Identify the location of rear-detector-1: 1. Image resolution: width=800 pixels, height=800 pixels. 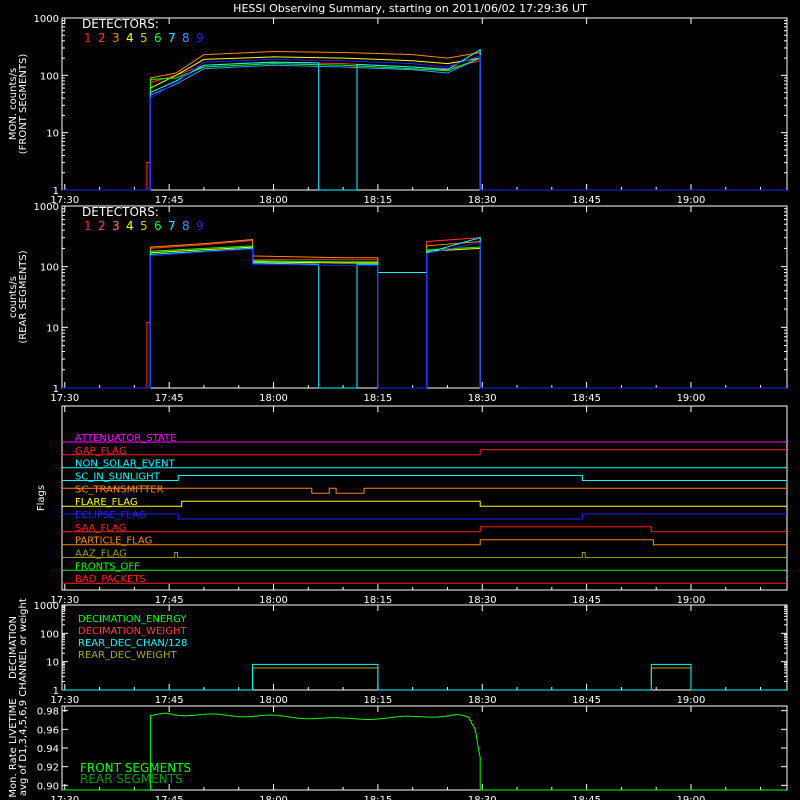
(88, 226).